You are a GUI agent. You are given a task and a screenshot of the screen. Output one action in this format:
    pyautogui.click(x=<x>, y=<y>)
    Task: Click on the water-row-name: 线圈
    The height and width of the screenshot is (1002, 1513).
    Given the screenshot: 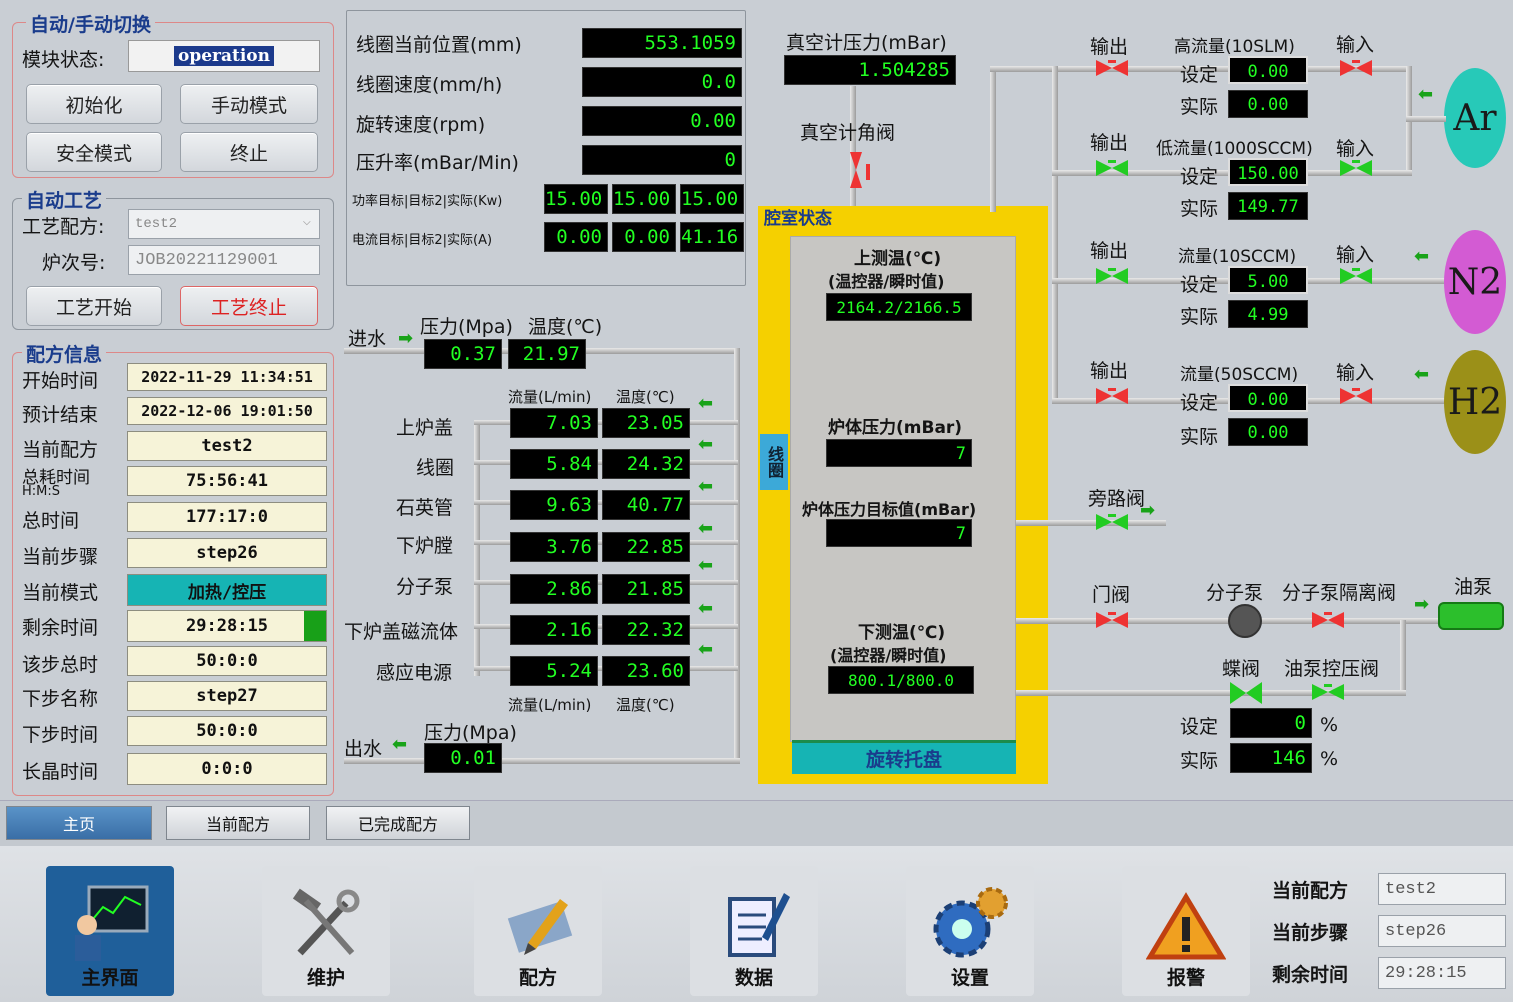 What is the action you would take?
    pyautogui.click(x=435, y=468)
    